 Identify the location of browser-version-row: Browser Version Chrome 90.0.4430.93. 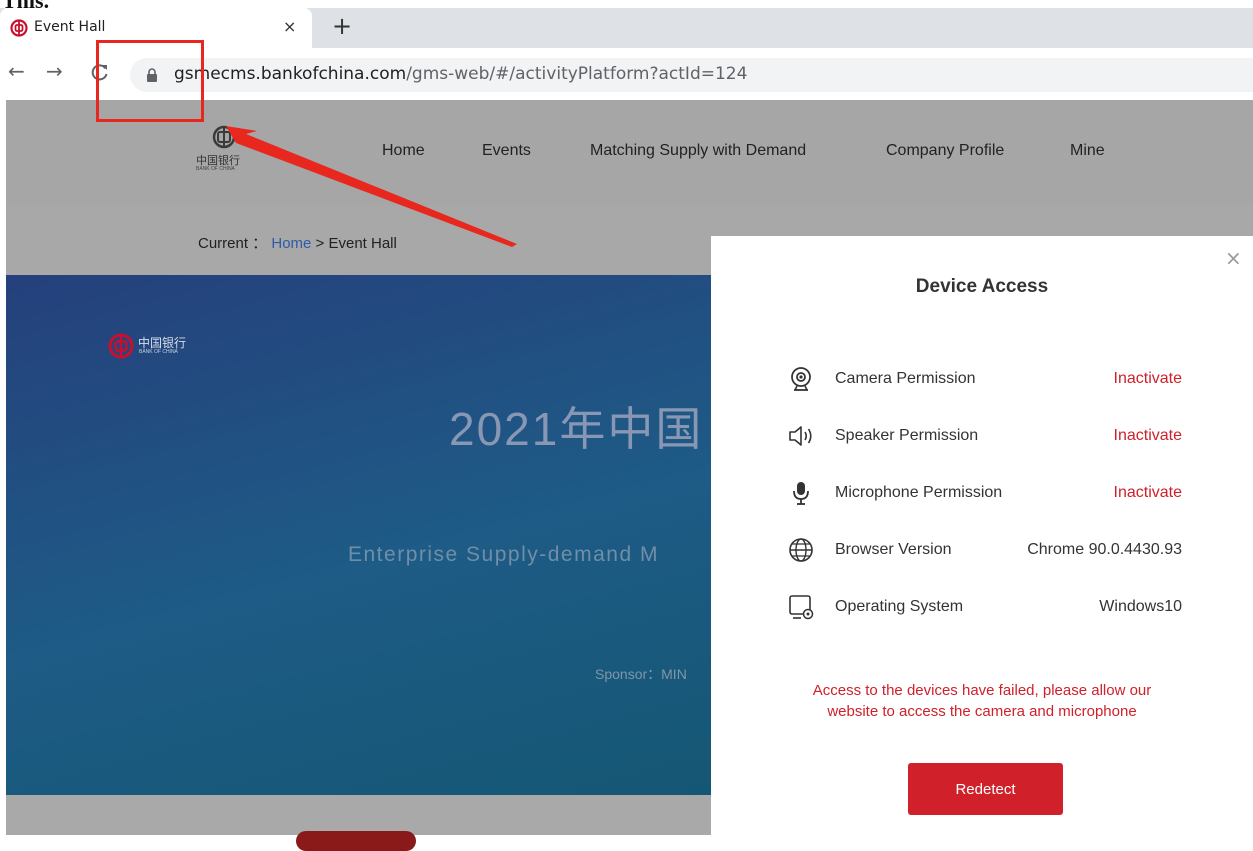
(984, 551).